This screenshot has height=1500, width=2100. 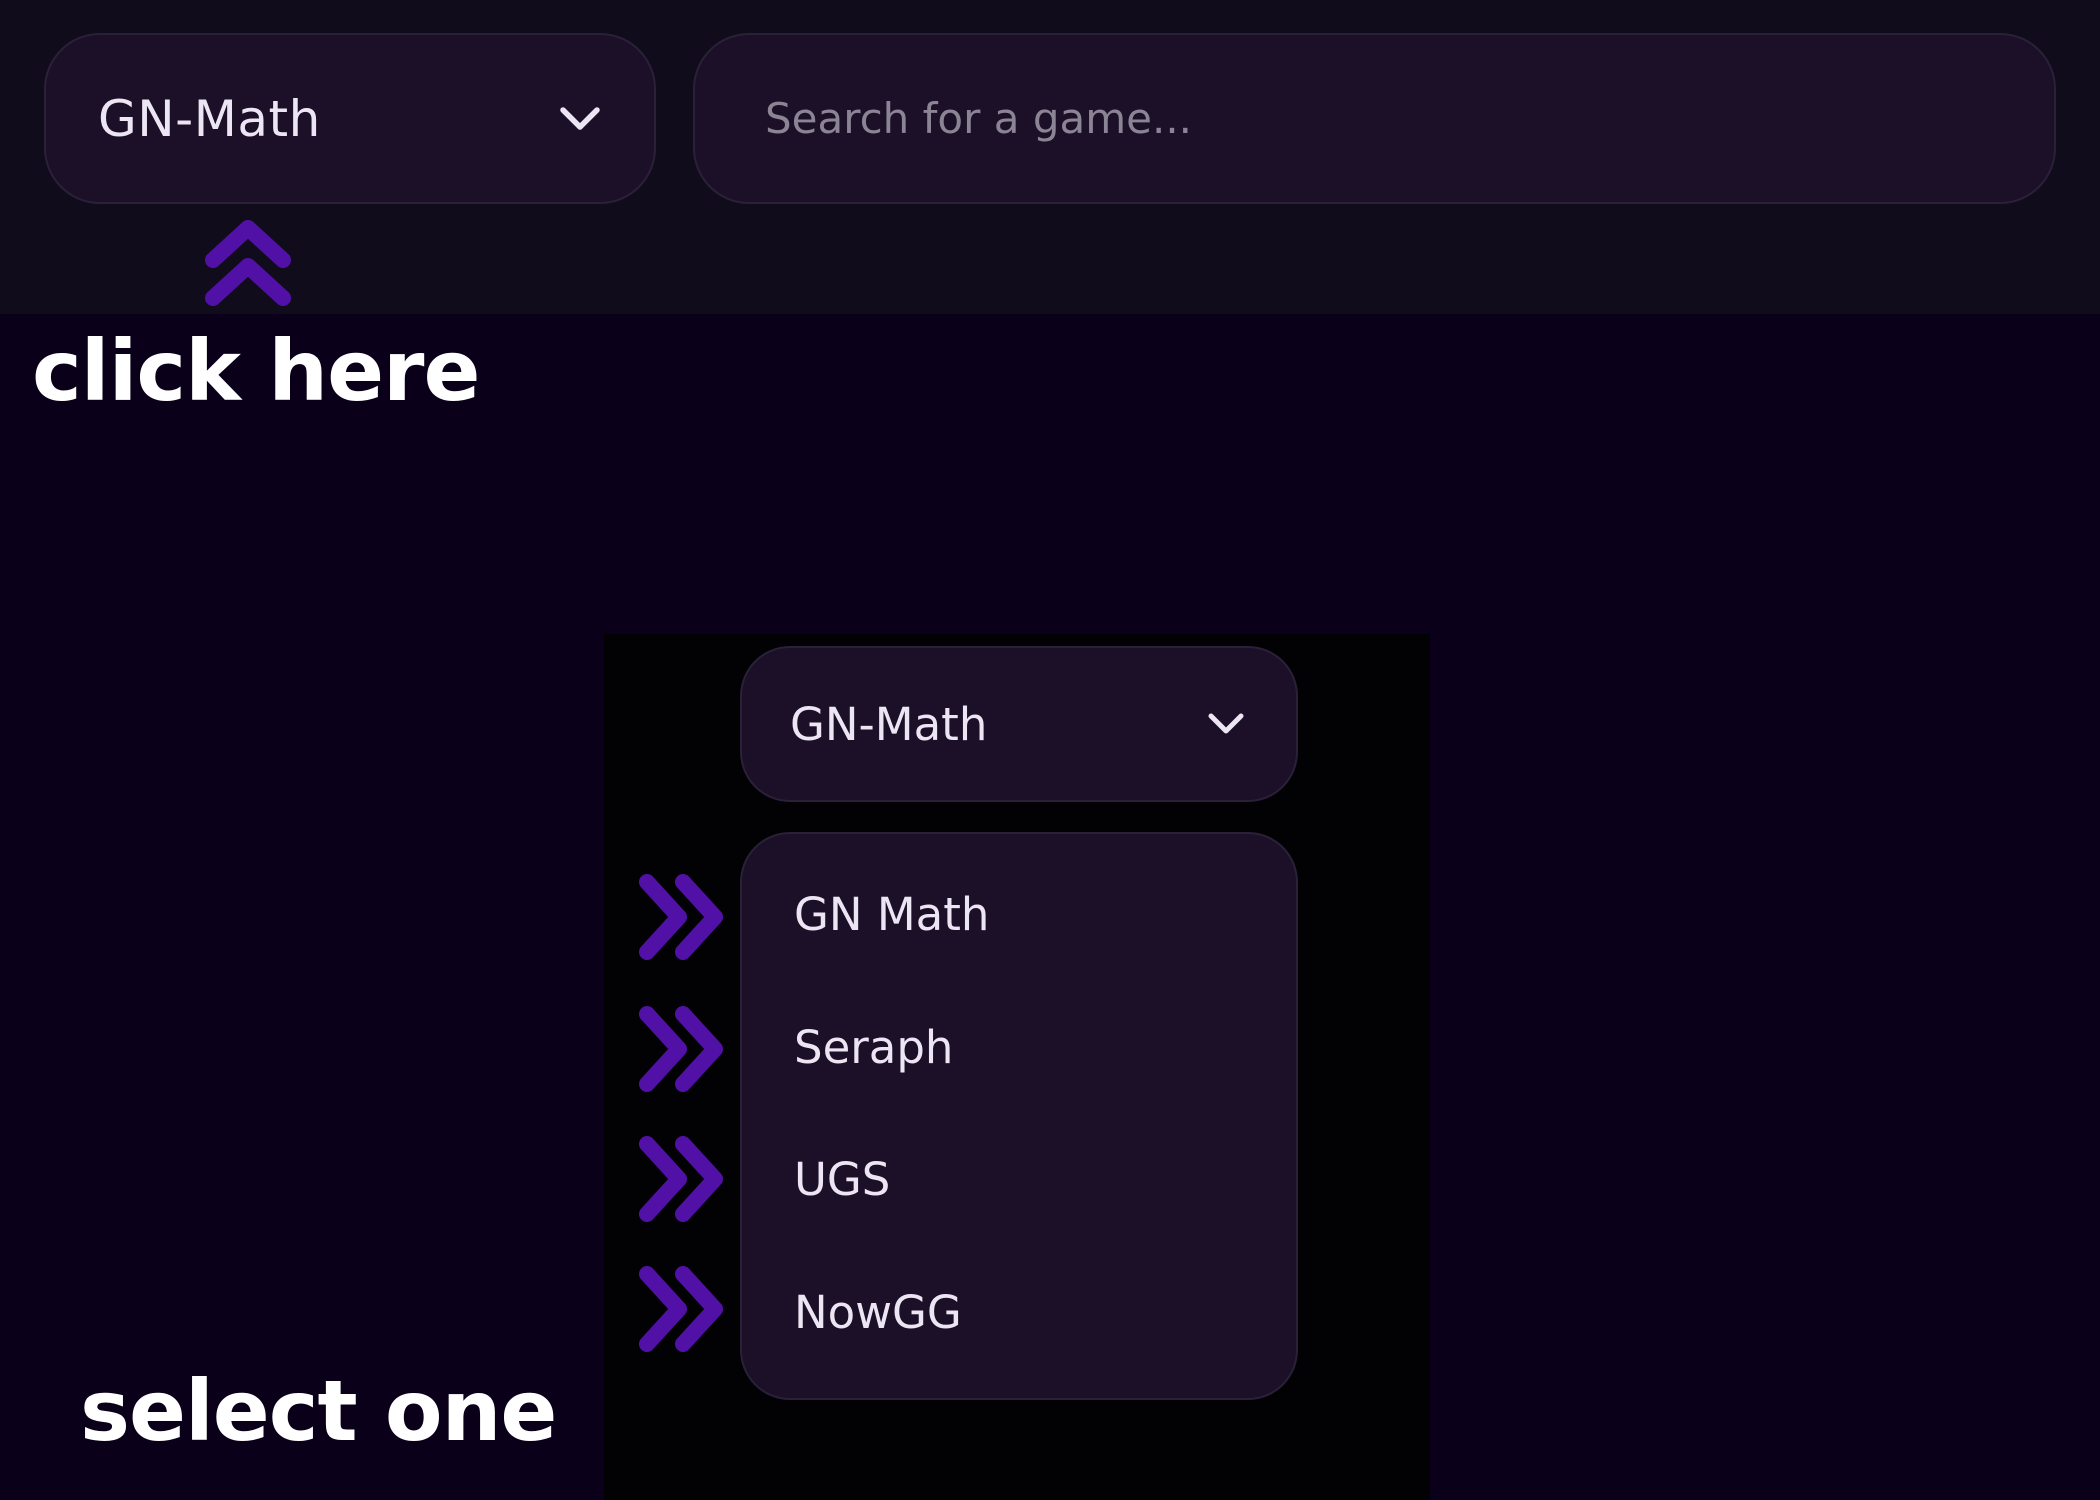 What do you see at coordinates (350, 118) in the screenshot?
I see `source-select: GN-Math` at bounding box center [350, 118].